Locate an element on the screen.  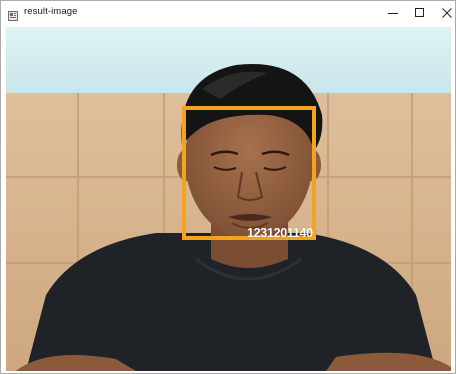
close-icon is located at coordinates (447, 13).